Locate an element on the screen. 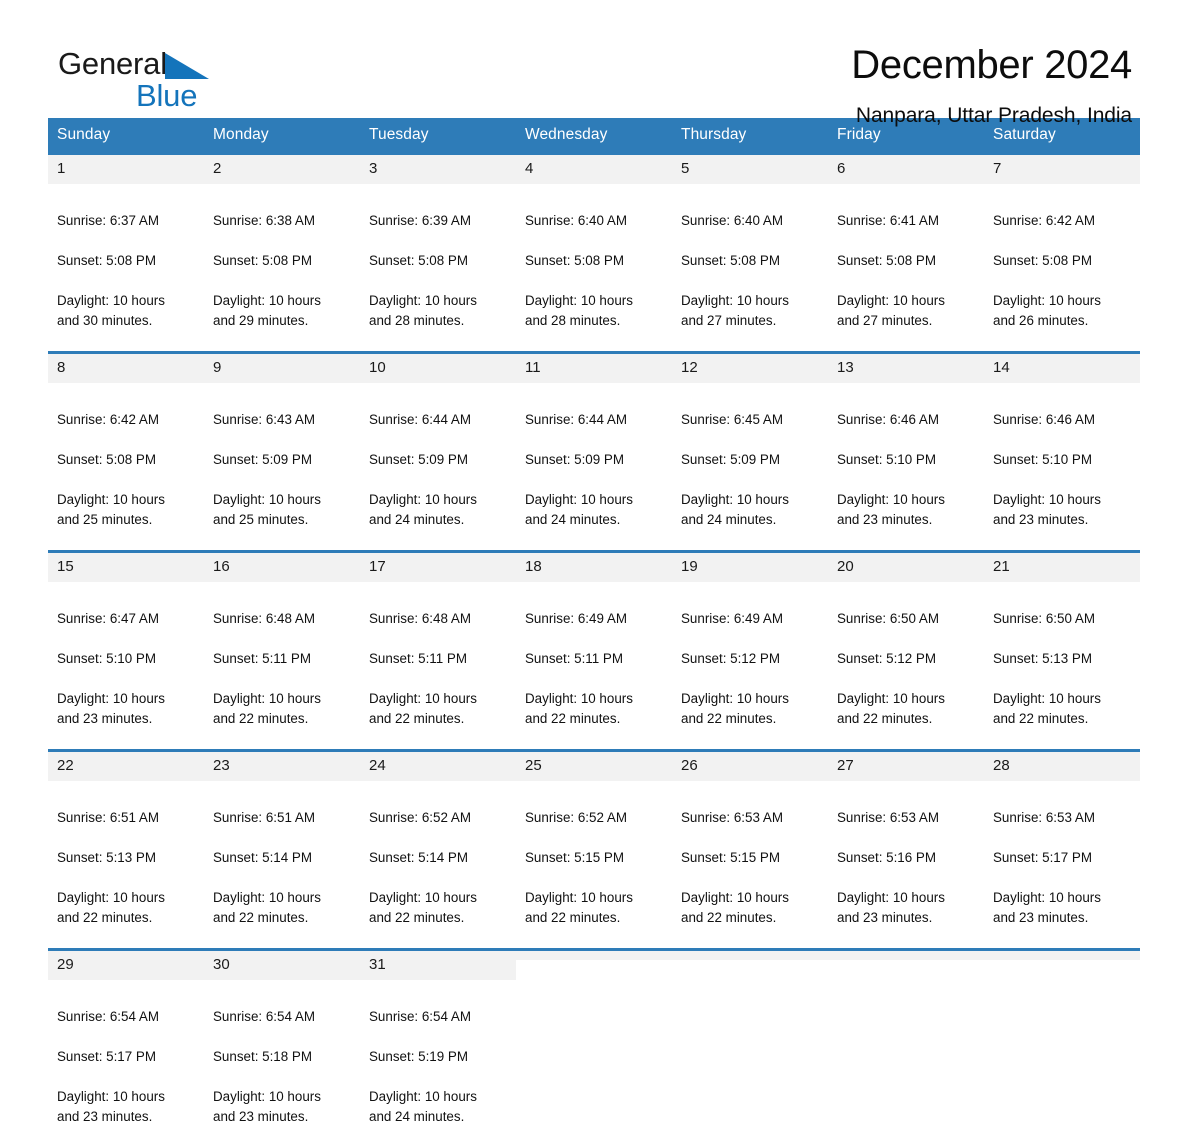 This screenshot has height=1147, width=1188. day-number: 7 is located at coordinates (1062, 169).